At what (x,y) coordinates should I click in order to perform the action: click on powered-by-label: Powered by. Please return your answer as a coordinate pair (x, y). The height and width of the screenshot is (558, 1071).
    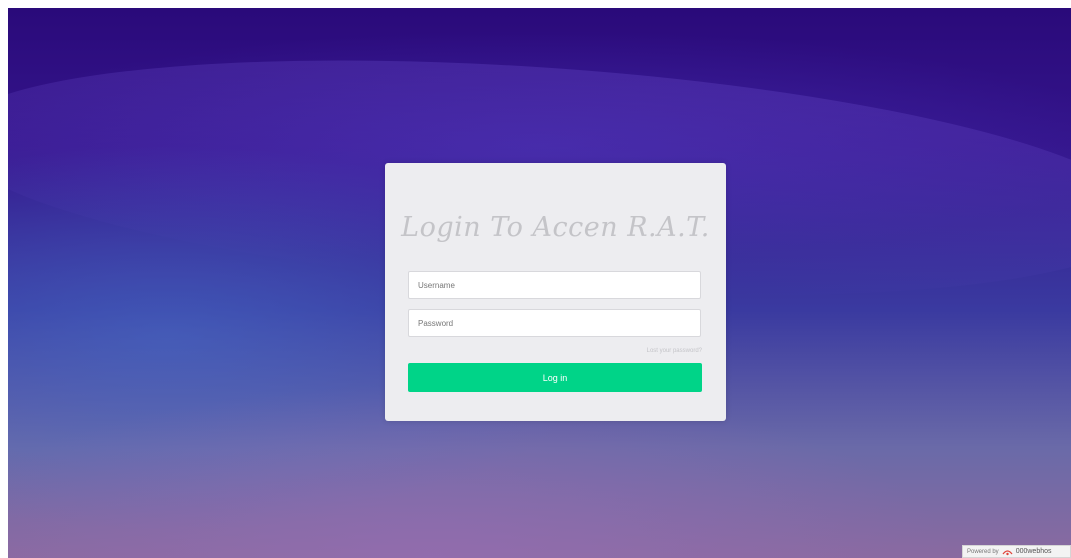
    Looking at the image, I should click on (983, 551).